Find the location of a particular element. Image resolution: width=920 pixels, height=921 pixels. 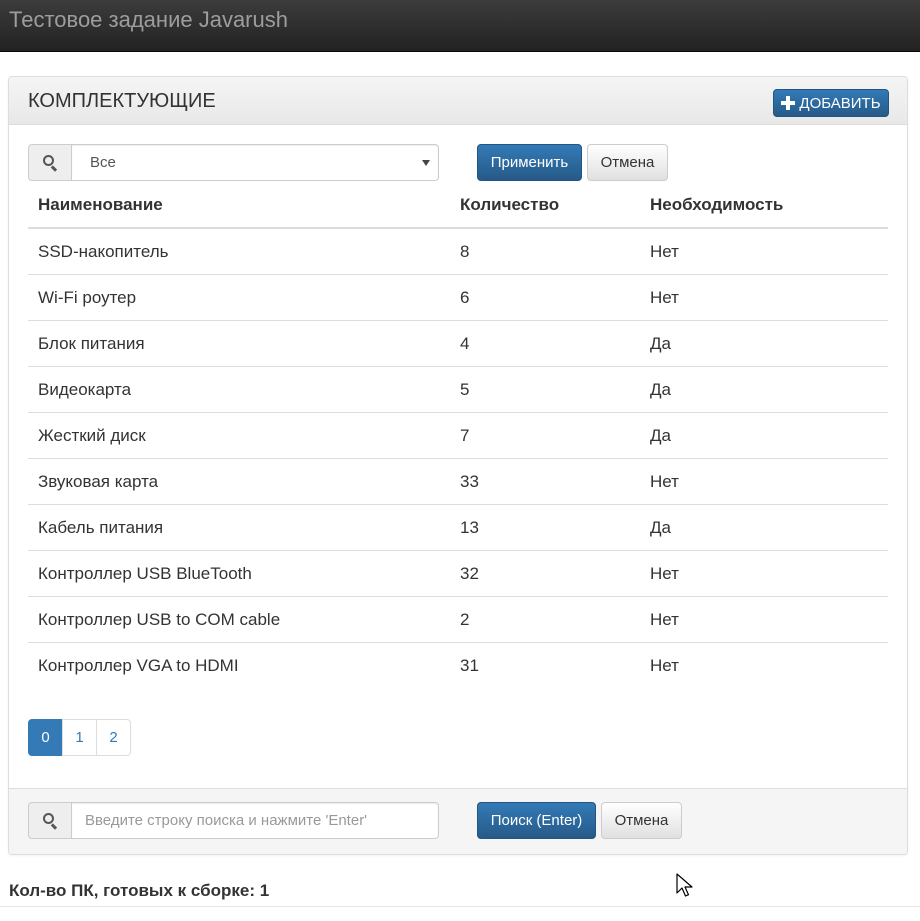

cell-name: Звуковая карта is located at coordinates (98, 481).